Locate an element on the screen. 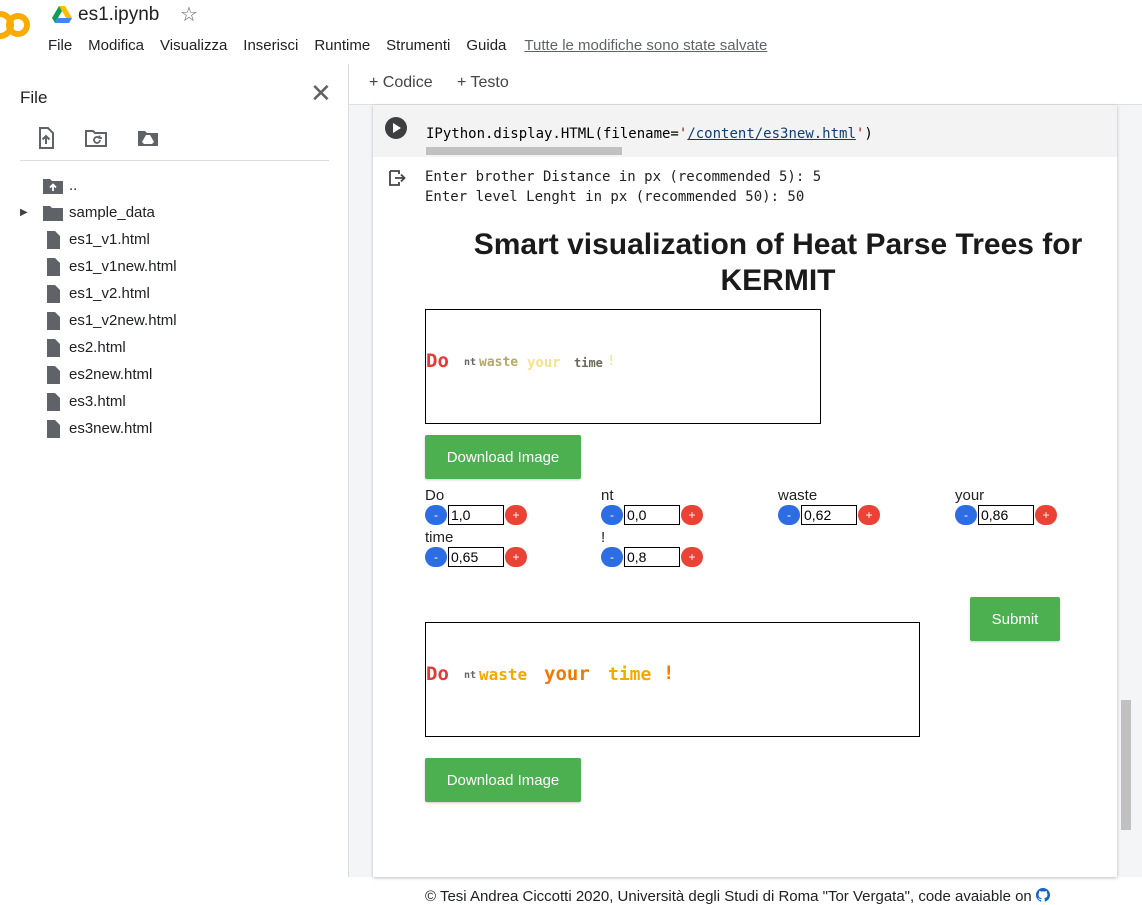  upload-icon is located at coordinates (46, 138).